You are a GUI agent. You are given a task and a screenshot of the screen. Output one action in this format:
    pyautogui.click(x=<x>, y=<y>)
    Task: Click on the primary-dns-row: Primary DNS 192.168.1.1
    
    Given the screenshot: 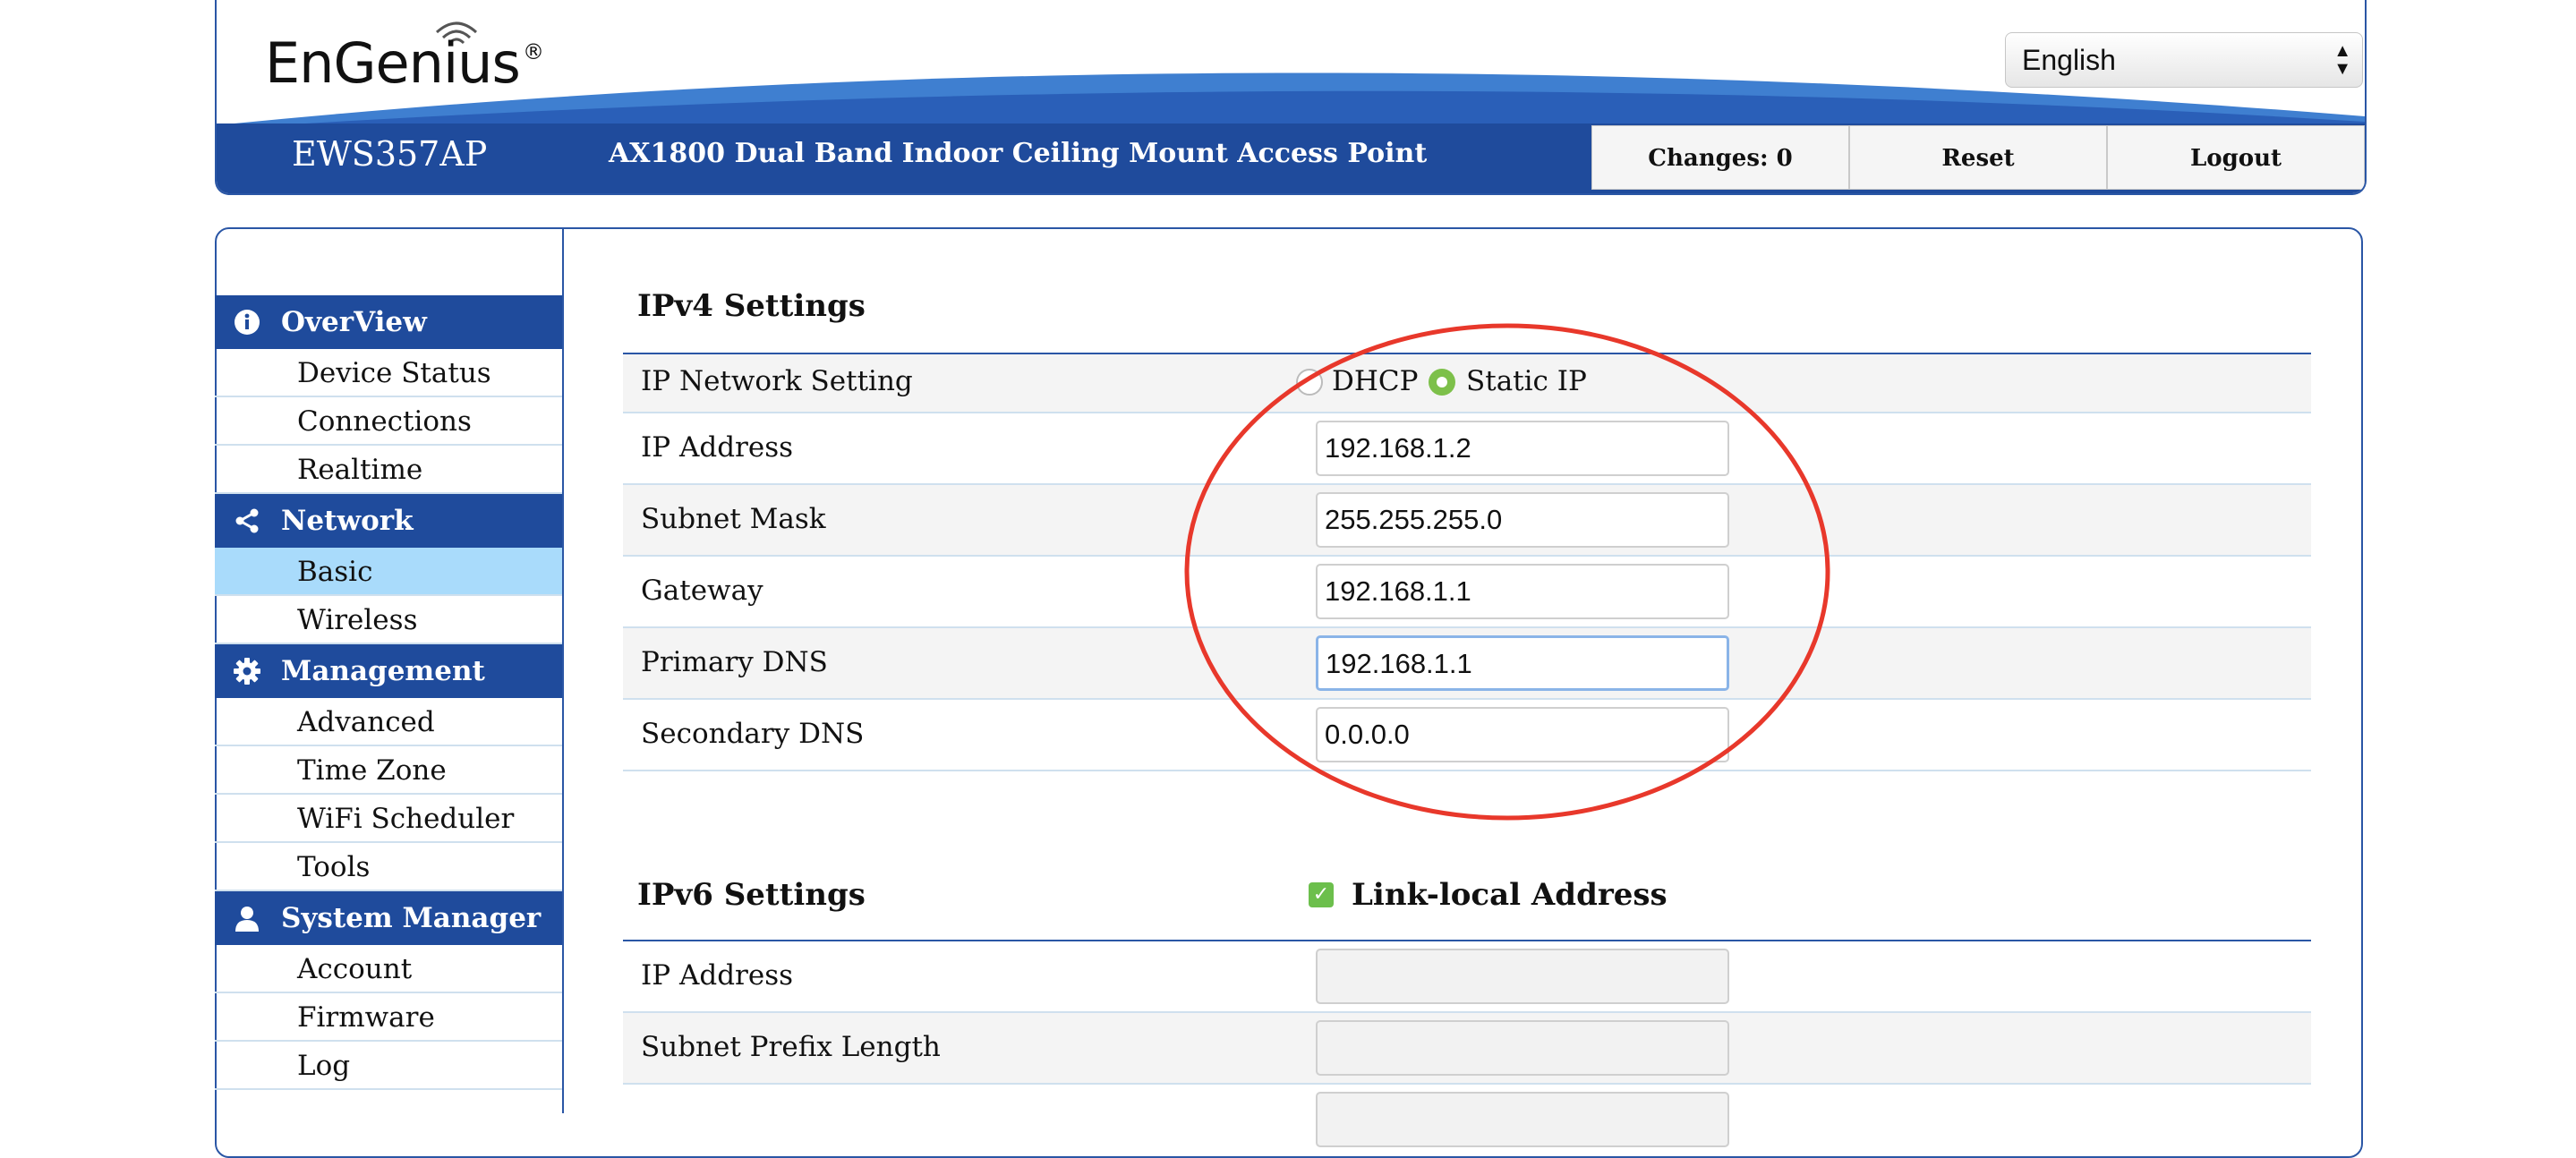 What is the action you would take?
    pyautogui.click(x=1467, y=664)
    